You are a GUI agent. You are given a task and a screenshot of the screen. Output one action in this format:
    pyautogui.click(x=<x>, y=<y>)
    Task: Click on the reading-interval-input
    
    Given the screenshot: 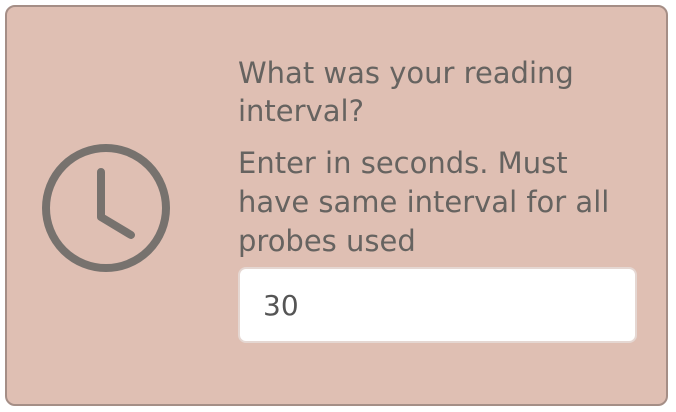 What is the action you would take?
    pyautogui.click(x=437, y=305)
    